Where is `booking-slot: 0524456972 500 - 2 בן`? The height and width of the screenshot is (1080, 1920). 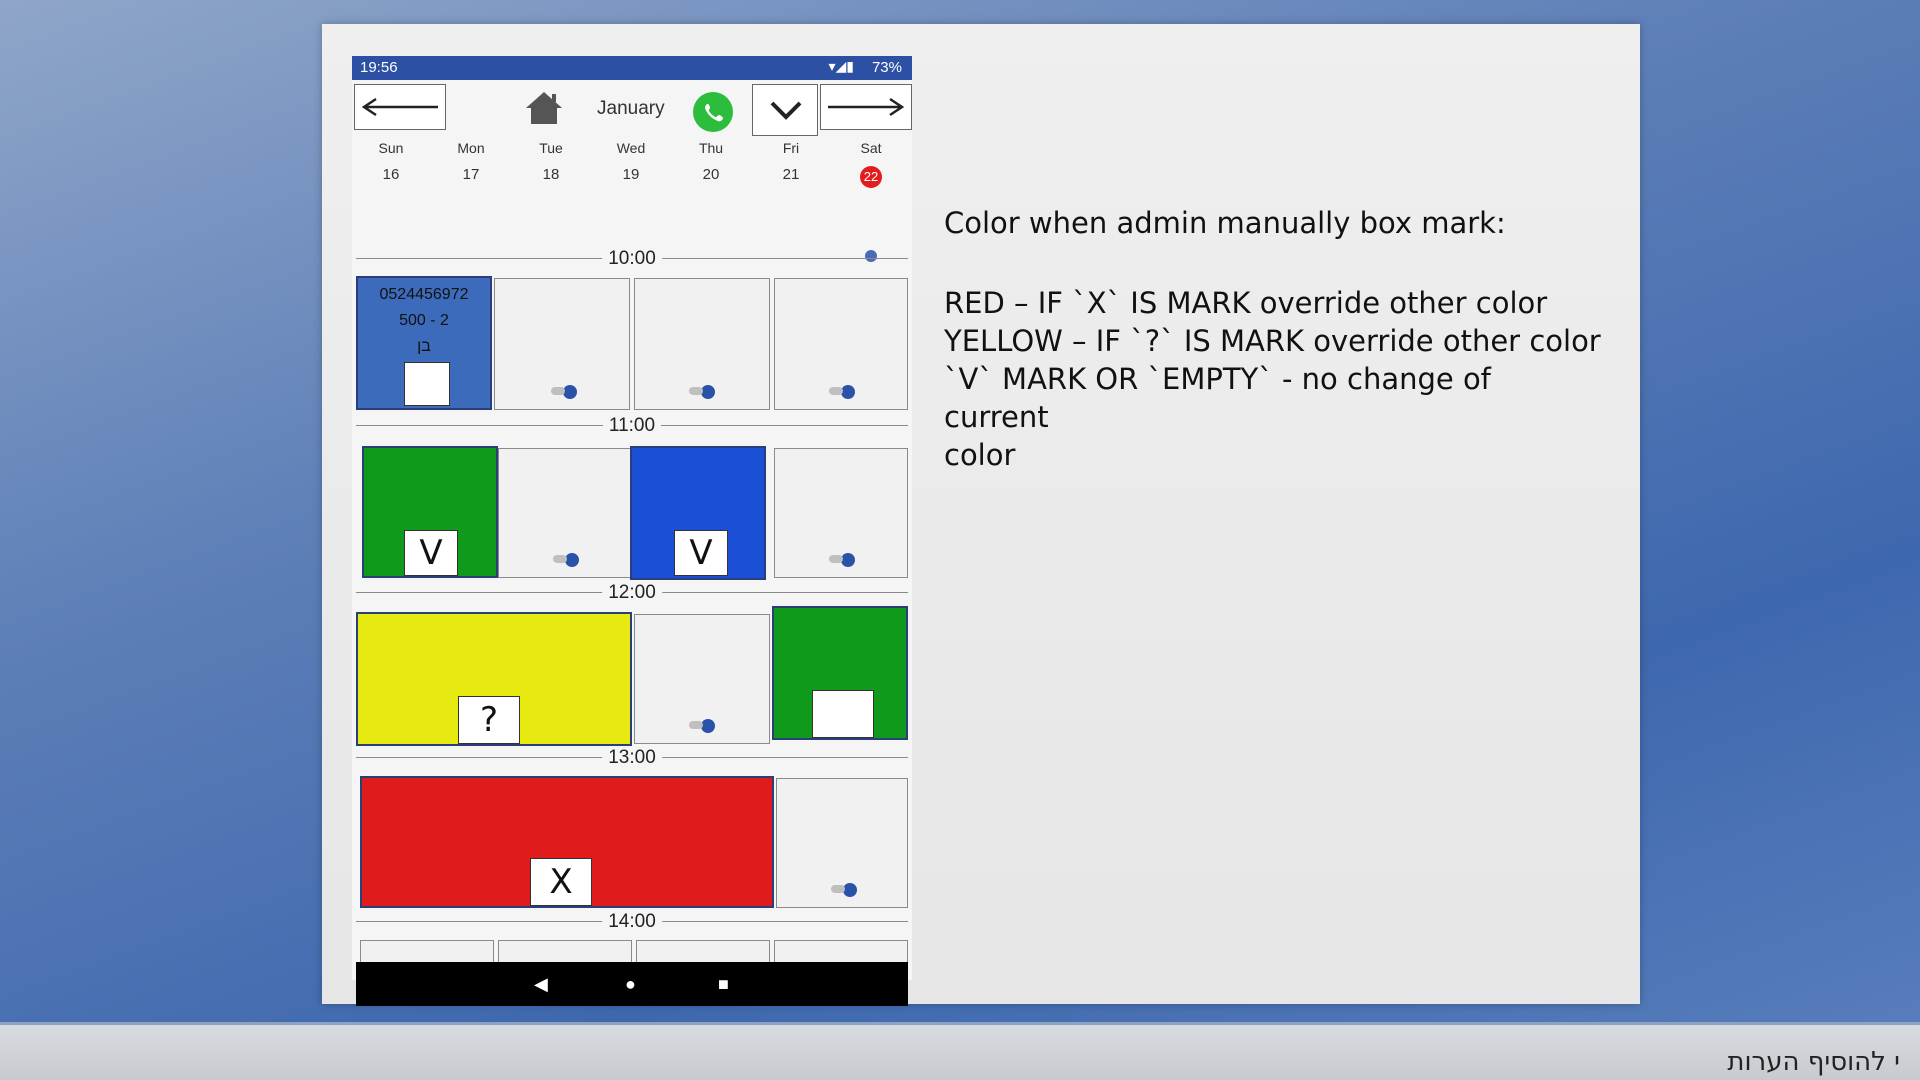
booking-slot: 0524456972 500 - 2 בן is located at coordinates (424, 343).